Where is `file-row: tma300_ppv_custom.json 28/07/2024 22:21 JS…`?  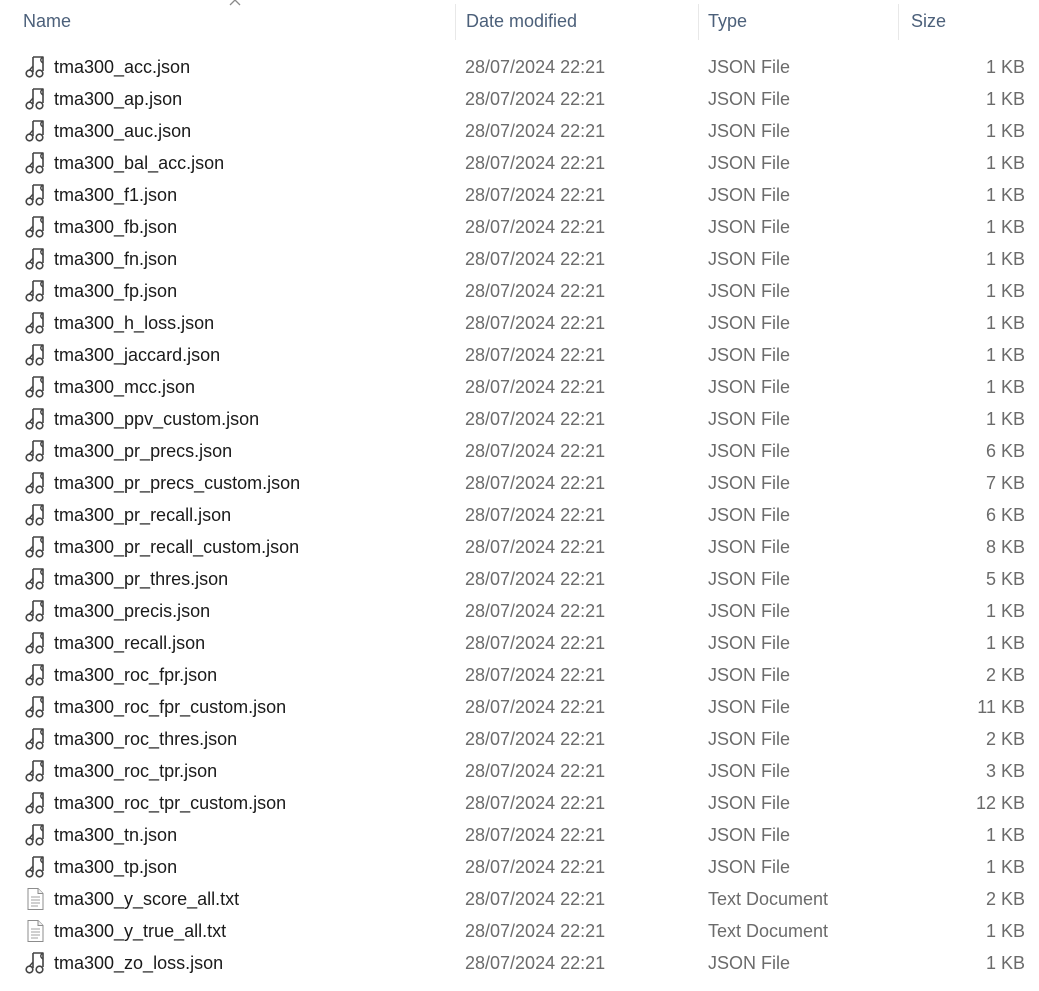
file-row: tma300_ppv_custom.json 28/07/2024 22:21 JS… is located at coordinates (519, 419).